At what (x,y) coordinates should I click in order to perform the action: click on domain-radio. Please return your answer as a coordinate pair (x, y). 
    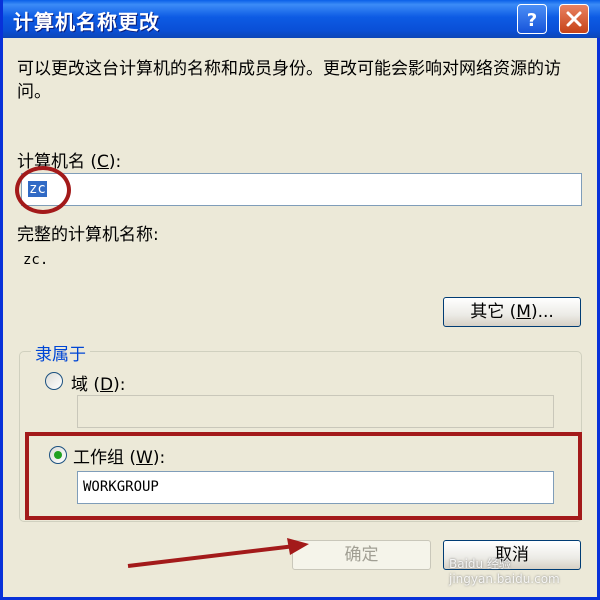
    Looking at the image, I should click on (54, 381).